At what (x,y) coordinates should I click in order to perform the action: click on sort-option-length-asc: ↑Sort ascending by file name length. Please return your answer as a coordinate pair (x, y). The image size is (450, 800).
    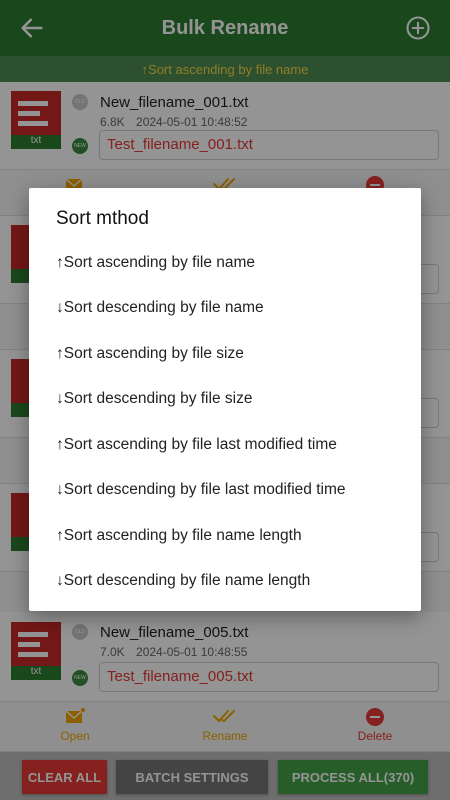
    Looking at the image, I should click on (179, 536).